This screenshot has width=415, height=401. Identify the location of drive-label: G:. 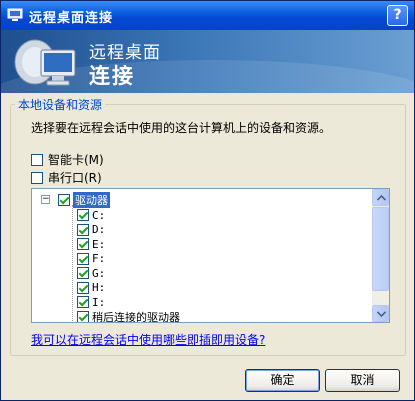
(99, 273).